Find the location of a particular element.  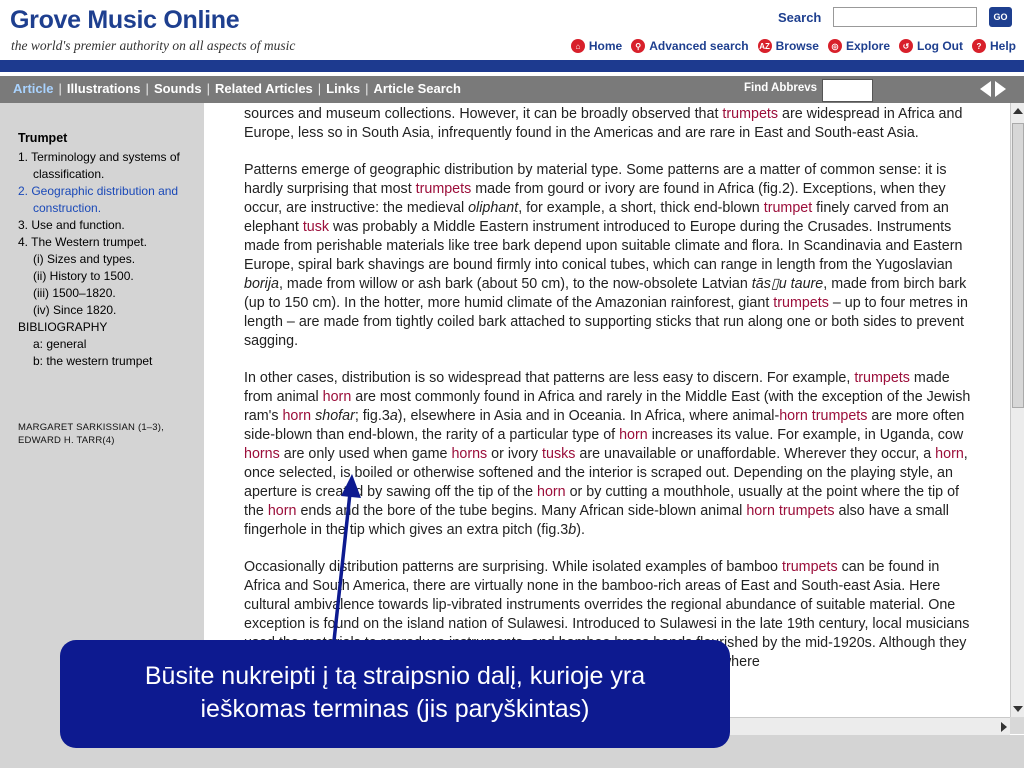

toc-item: (iii) 1500–1820. is located at coordinates (108, 293).